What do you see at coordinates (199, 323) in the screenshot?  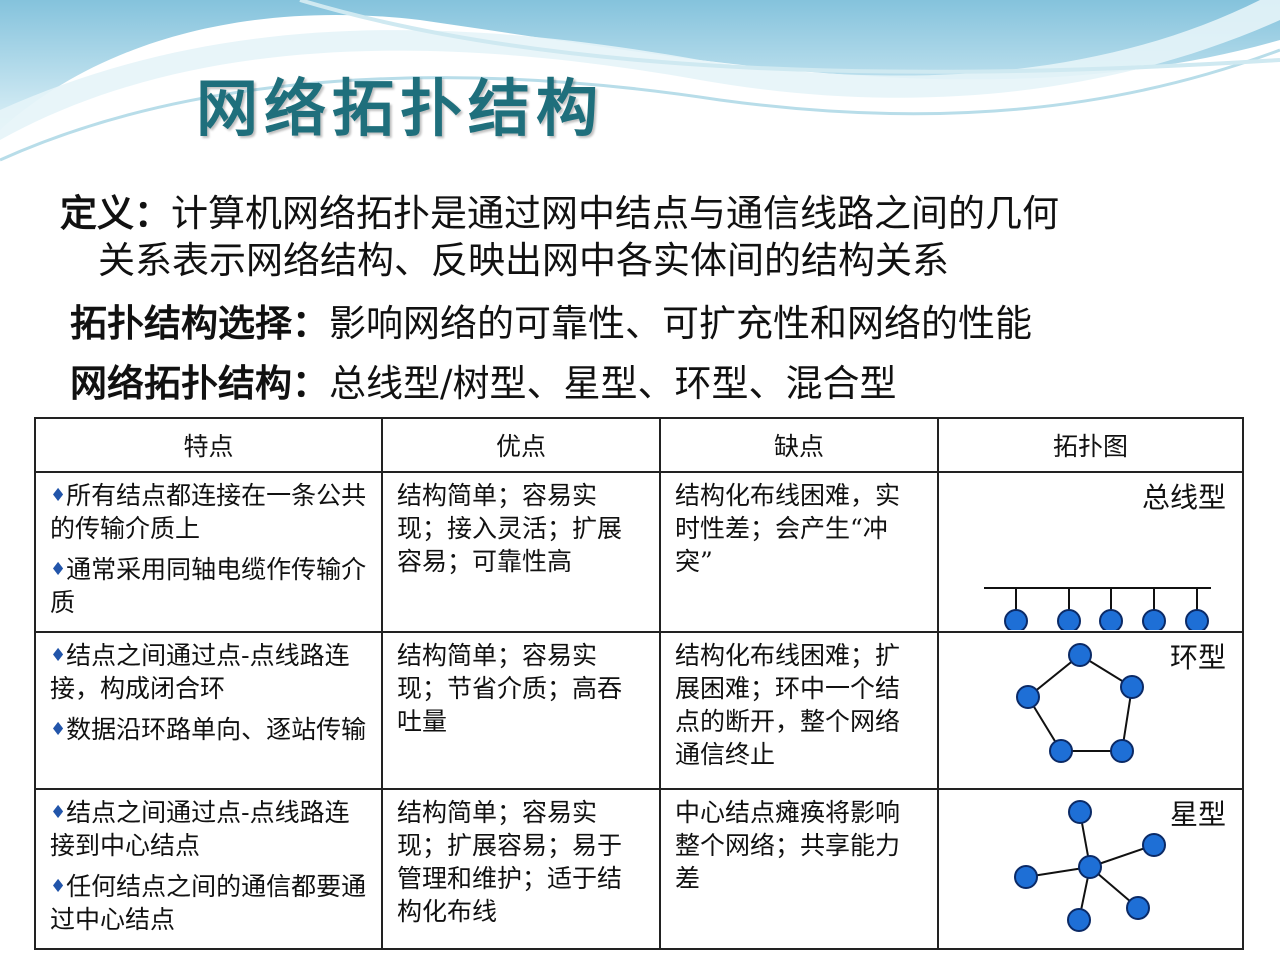 I see `selection-label: 拓扑结构选择：` at bounding box center [199, 323].